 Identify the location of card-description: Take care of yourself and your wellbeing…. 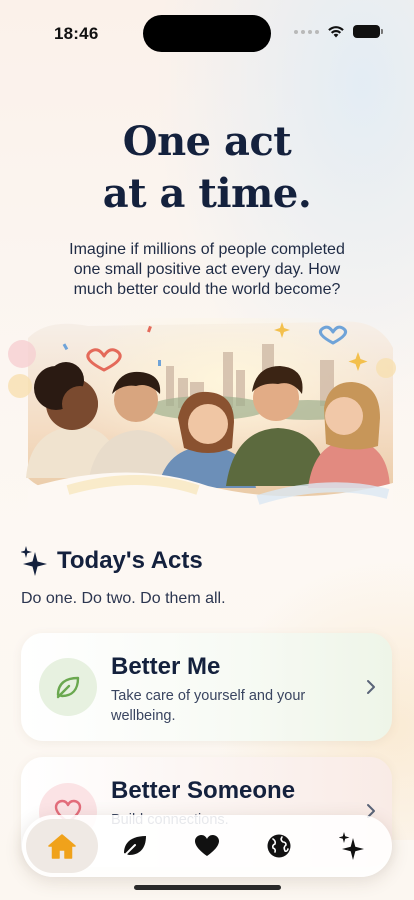
(208, 706).